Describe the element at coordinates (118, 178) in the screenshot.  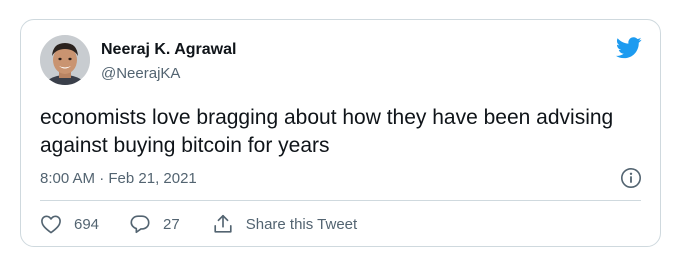
I see `tweet-timestamp: 8:00 AM · Feb 21, 2021` at that location.